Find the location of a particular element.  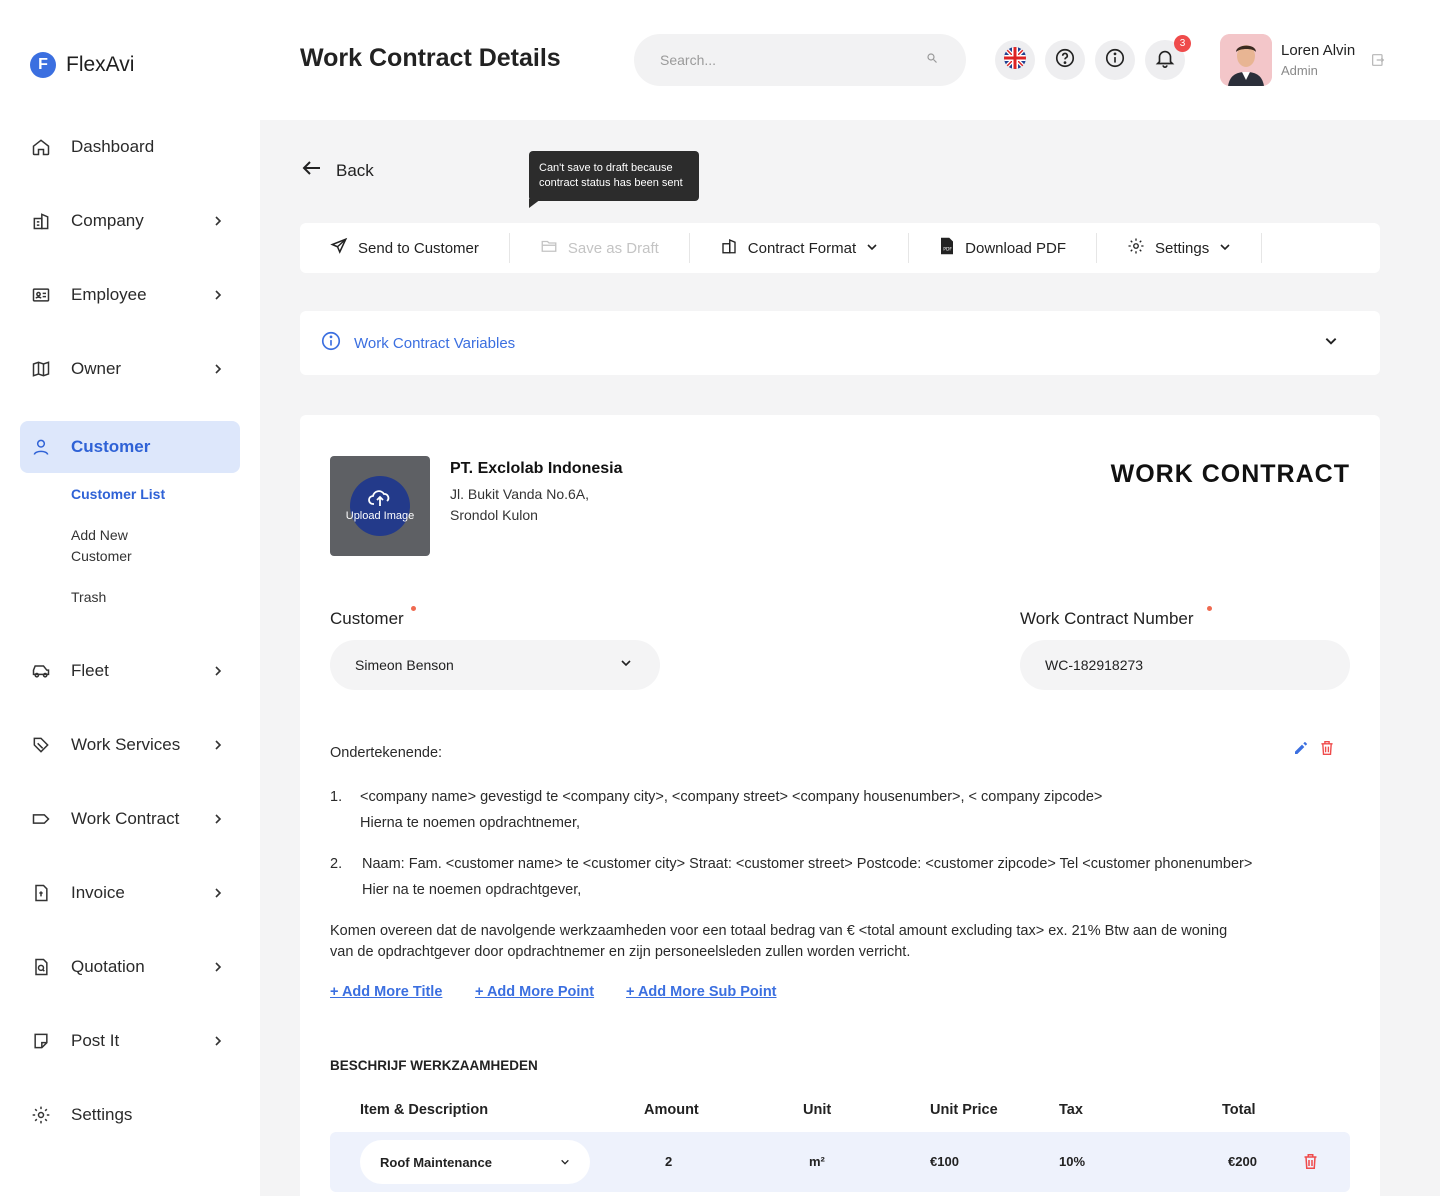

column-header: Item & Description is located at coordinates (424, 1110).